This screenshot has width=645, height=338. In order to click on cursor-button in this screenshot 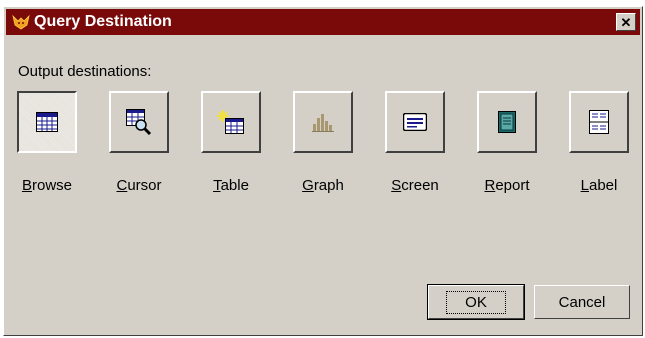, I will do `click(139, 122)`.